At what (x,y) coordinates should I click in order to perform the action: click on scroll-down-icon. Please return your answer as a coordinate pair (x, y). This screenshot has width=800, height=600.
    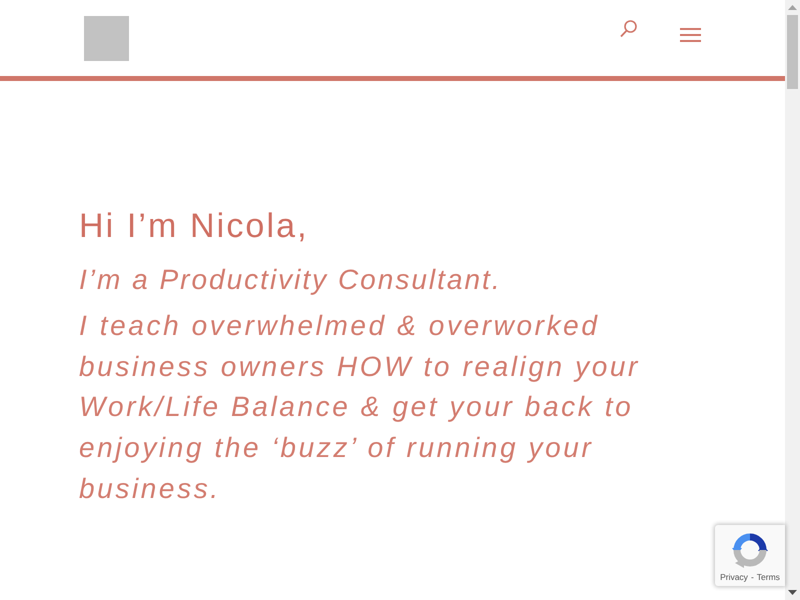
    Looking at the image, I should click on (792, 592).